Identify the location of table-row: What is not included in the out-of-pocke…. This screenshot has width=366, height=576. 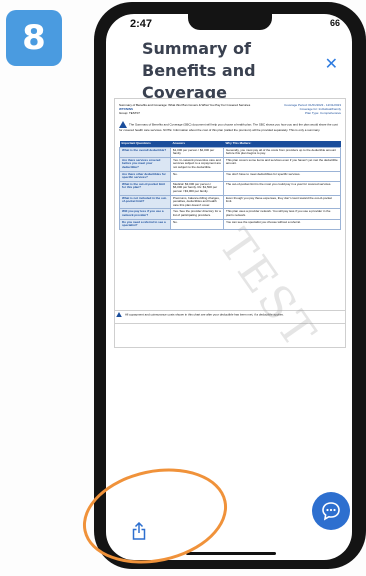
(230, 202).